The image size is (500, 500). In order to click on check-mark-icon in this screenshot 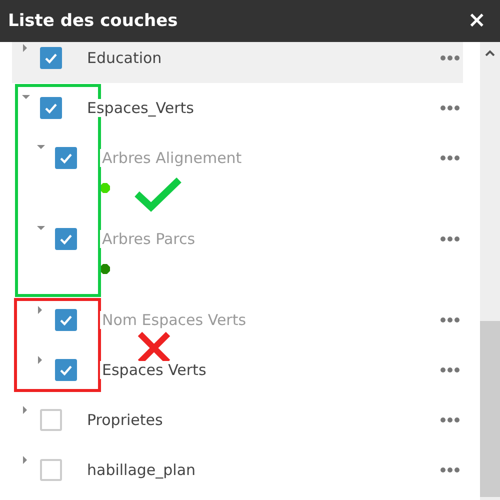, I will do `click(158, 194)`.